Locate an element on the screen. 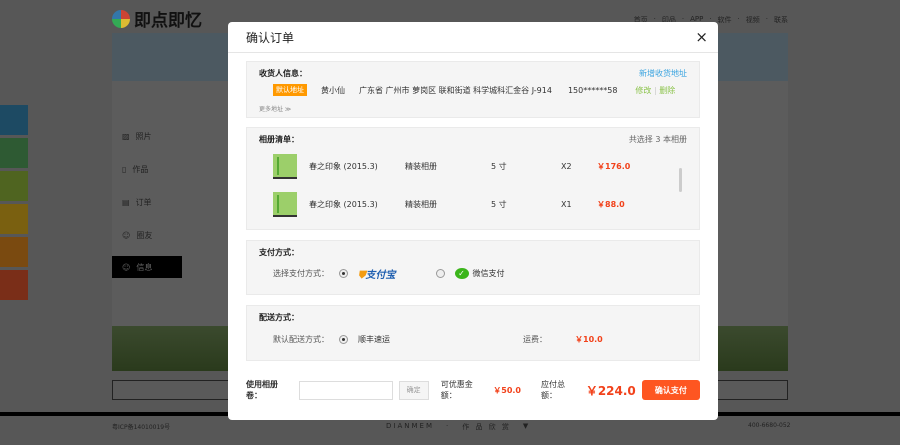  user-icon: ☺ is located at coordinates (126, 267).